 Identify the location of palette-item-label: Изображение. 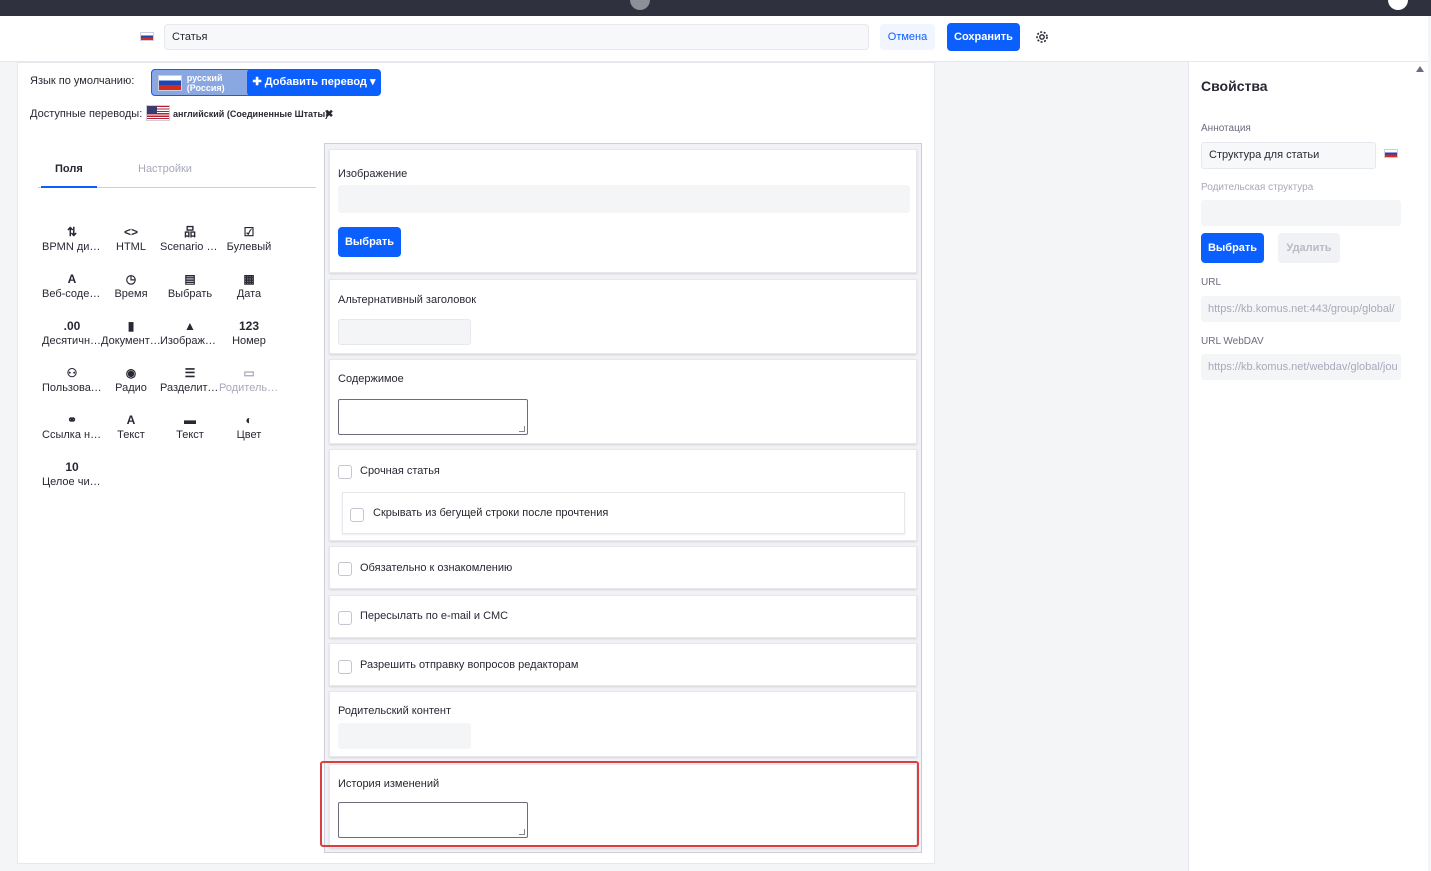
(190, 341).